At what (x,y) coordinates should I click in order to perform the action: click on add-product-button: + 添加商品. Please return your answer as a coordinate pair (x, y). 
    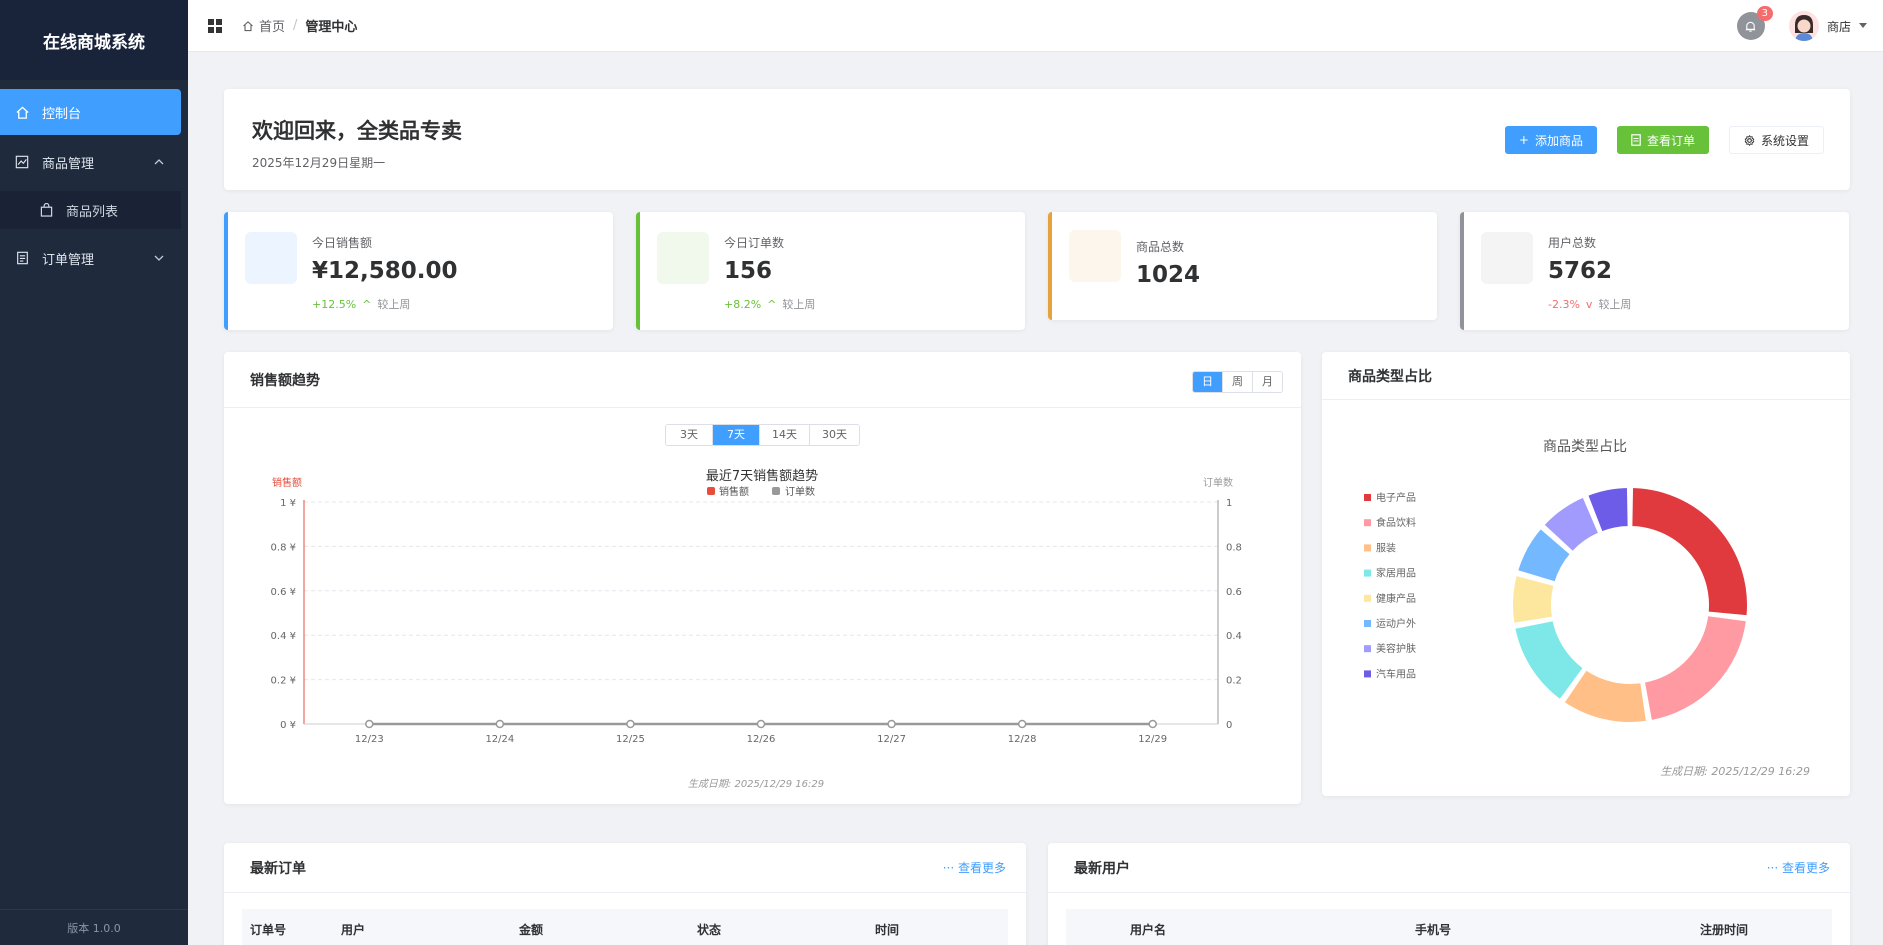
    Looking at the image, I should click on (1550, 140).